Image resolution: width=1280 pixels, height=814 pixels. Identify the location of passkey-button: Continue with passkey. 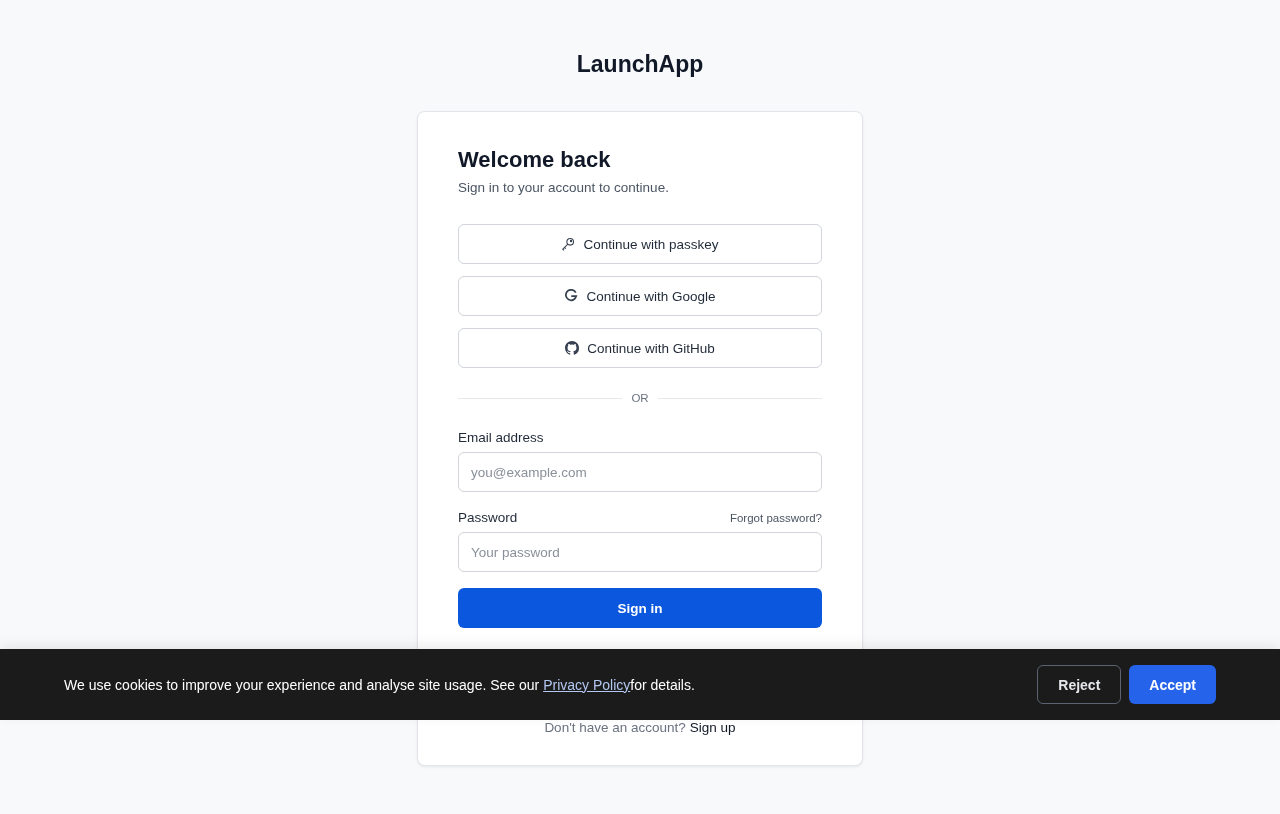
(640, 244).